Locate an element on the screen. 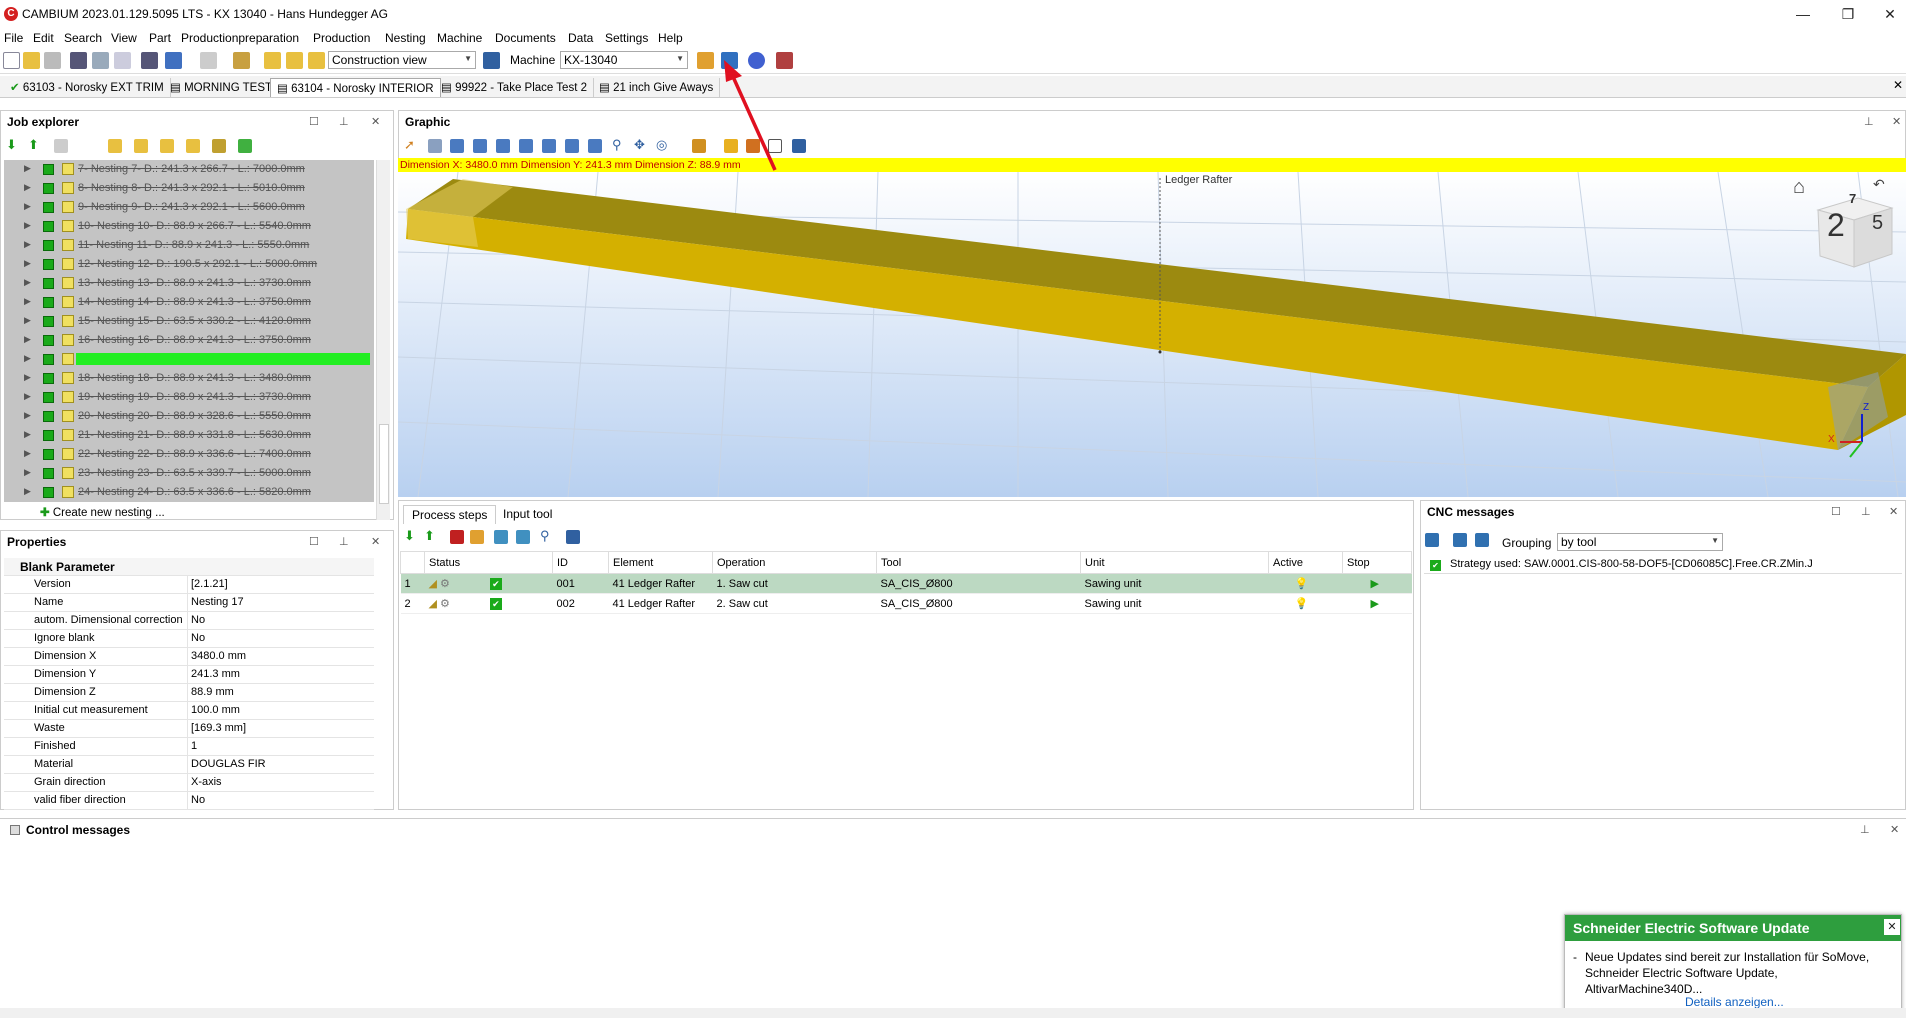 This screenshot has height=1018, width=1906. property-row: Ignore blank No is located at coordinates (189, 639).